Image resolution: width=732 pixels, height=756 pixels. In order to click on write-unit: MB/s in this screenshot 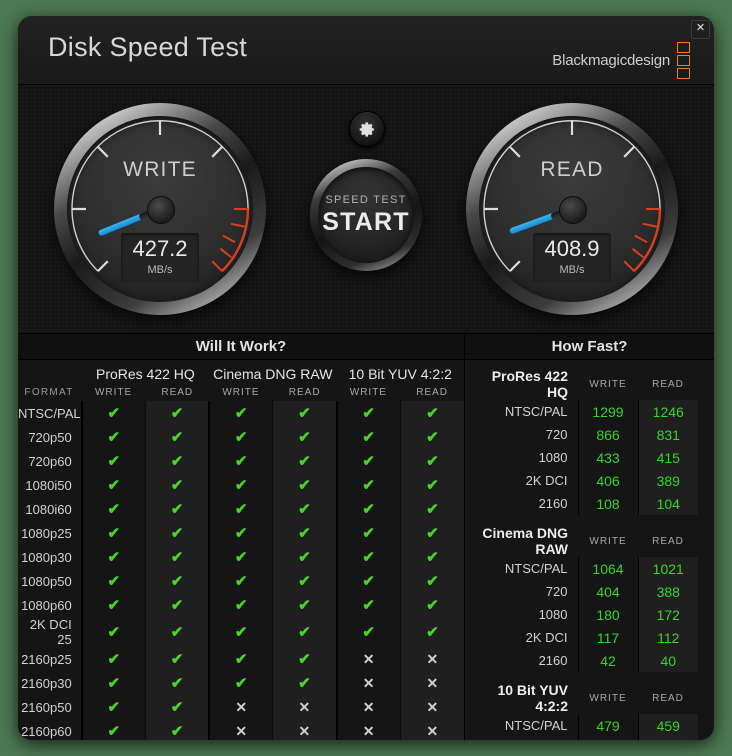, I will do `click(160, 270)`.